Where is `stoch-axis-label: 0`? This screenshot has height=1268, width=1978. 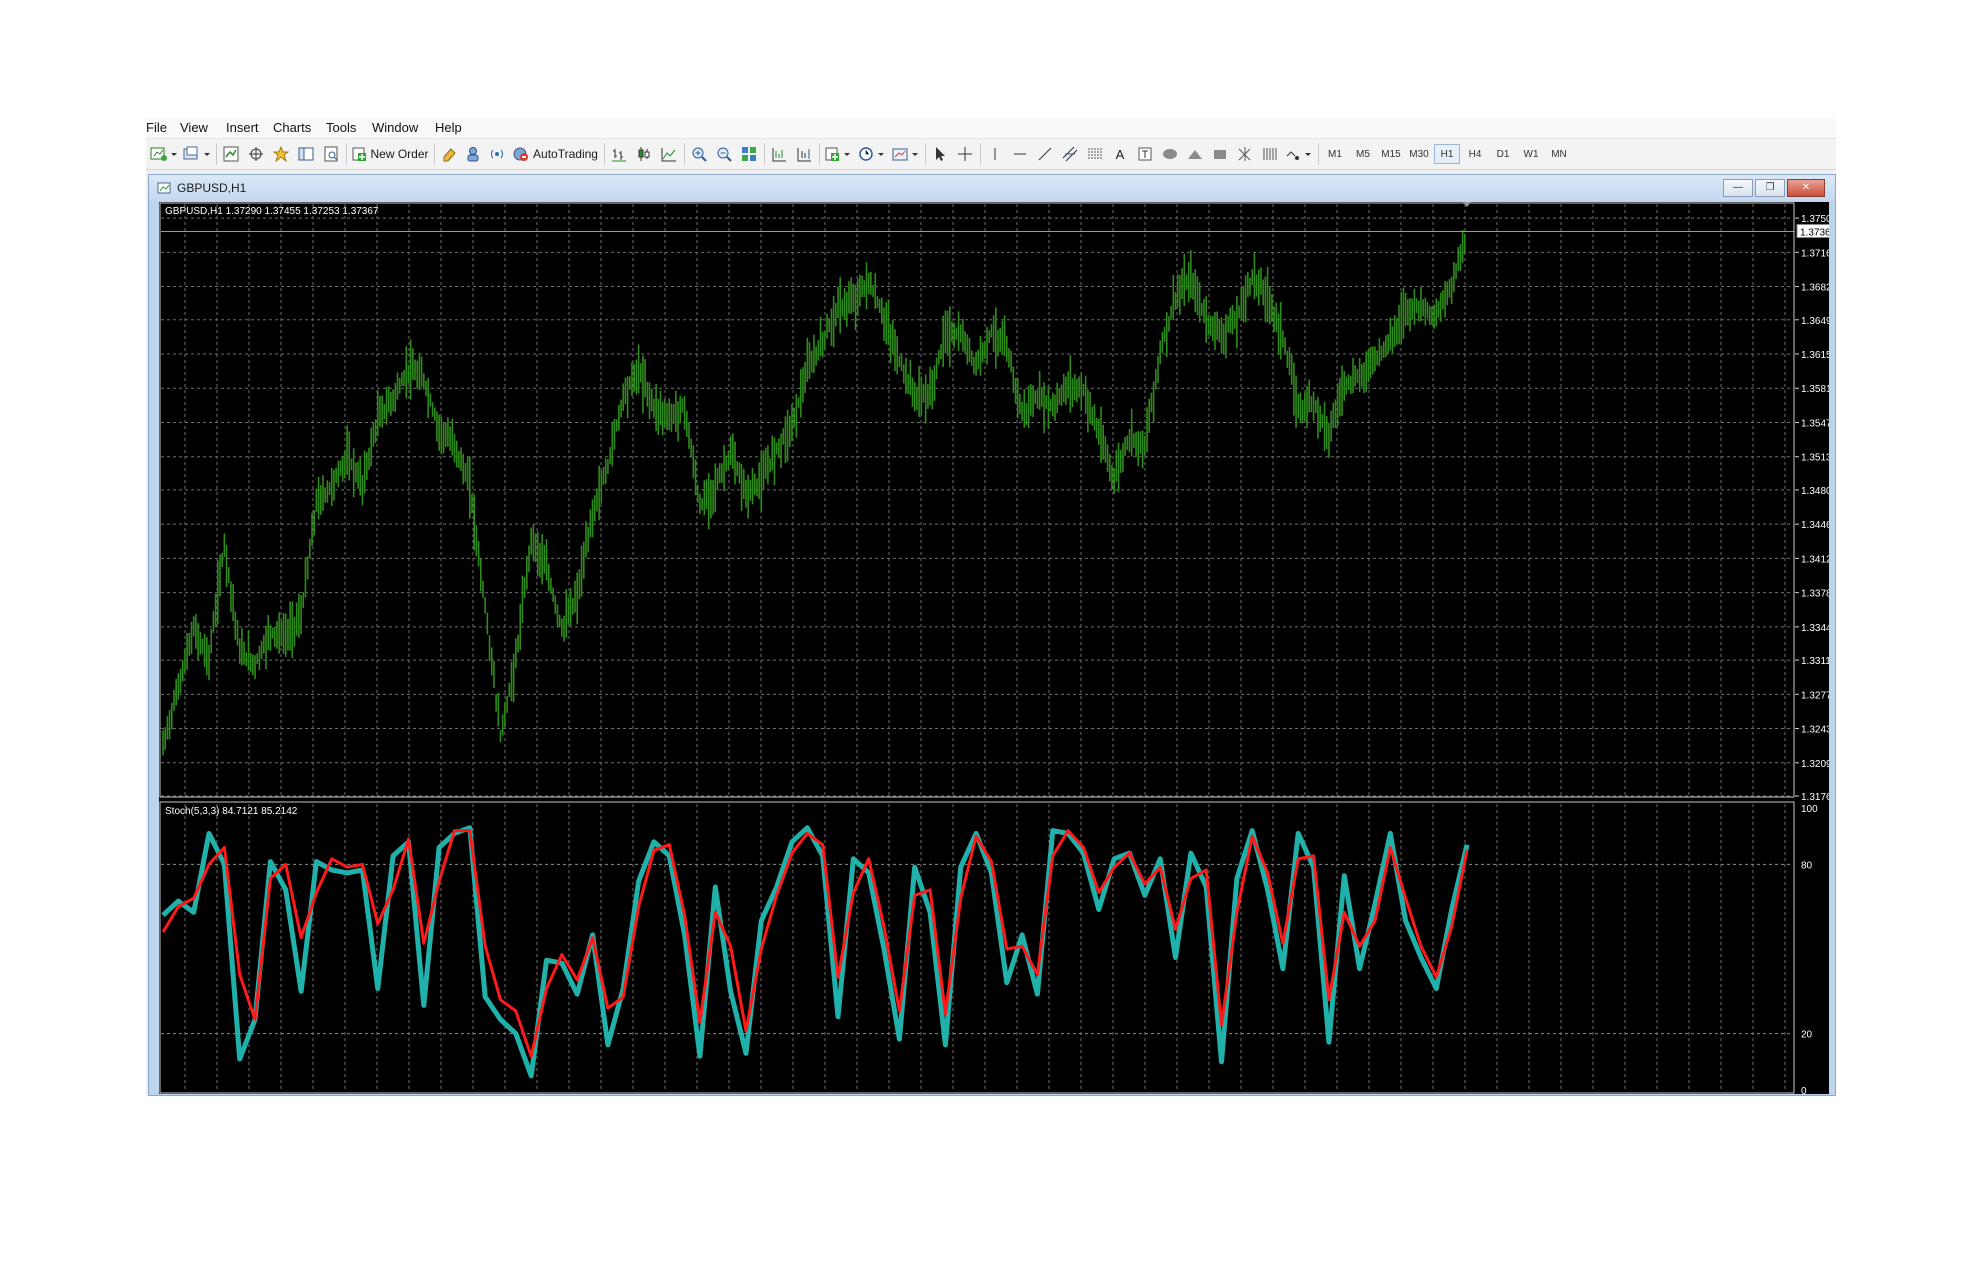 stoch-axis-label: 0 is located at coordinates (1804, 1090).